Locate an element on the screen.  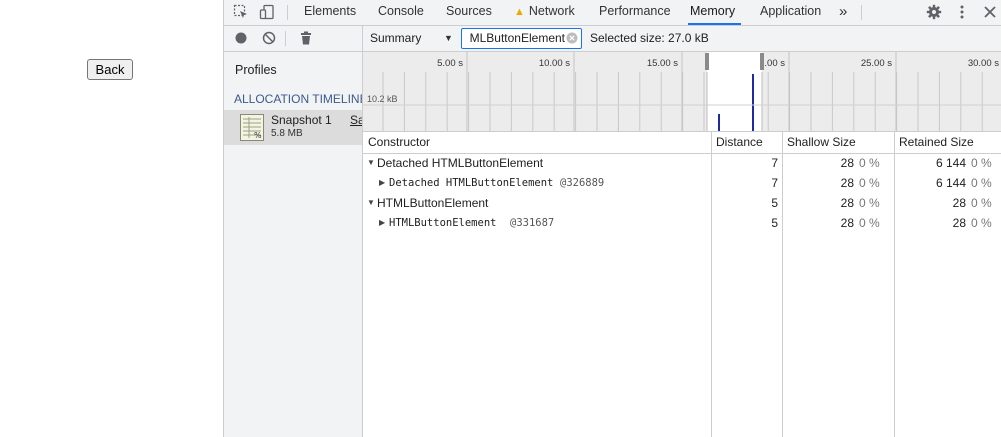
shallow-size-column-header: Shallow Size is located at coordinates (821, 142).